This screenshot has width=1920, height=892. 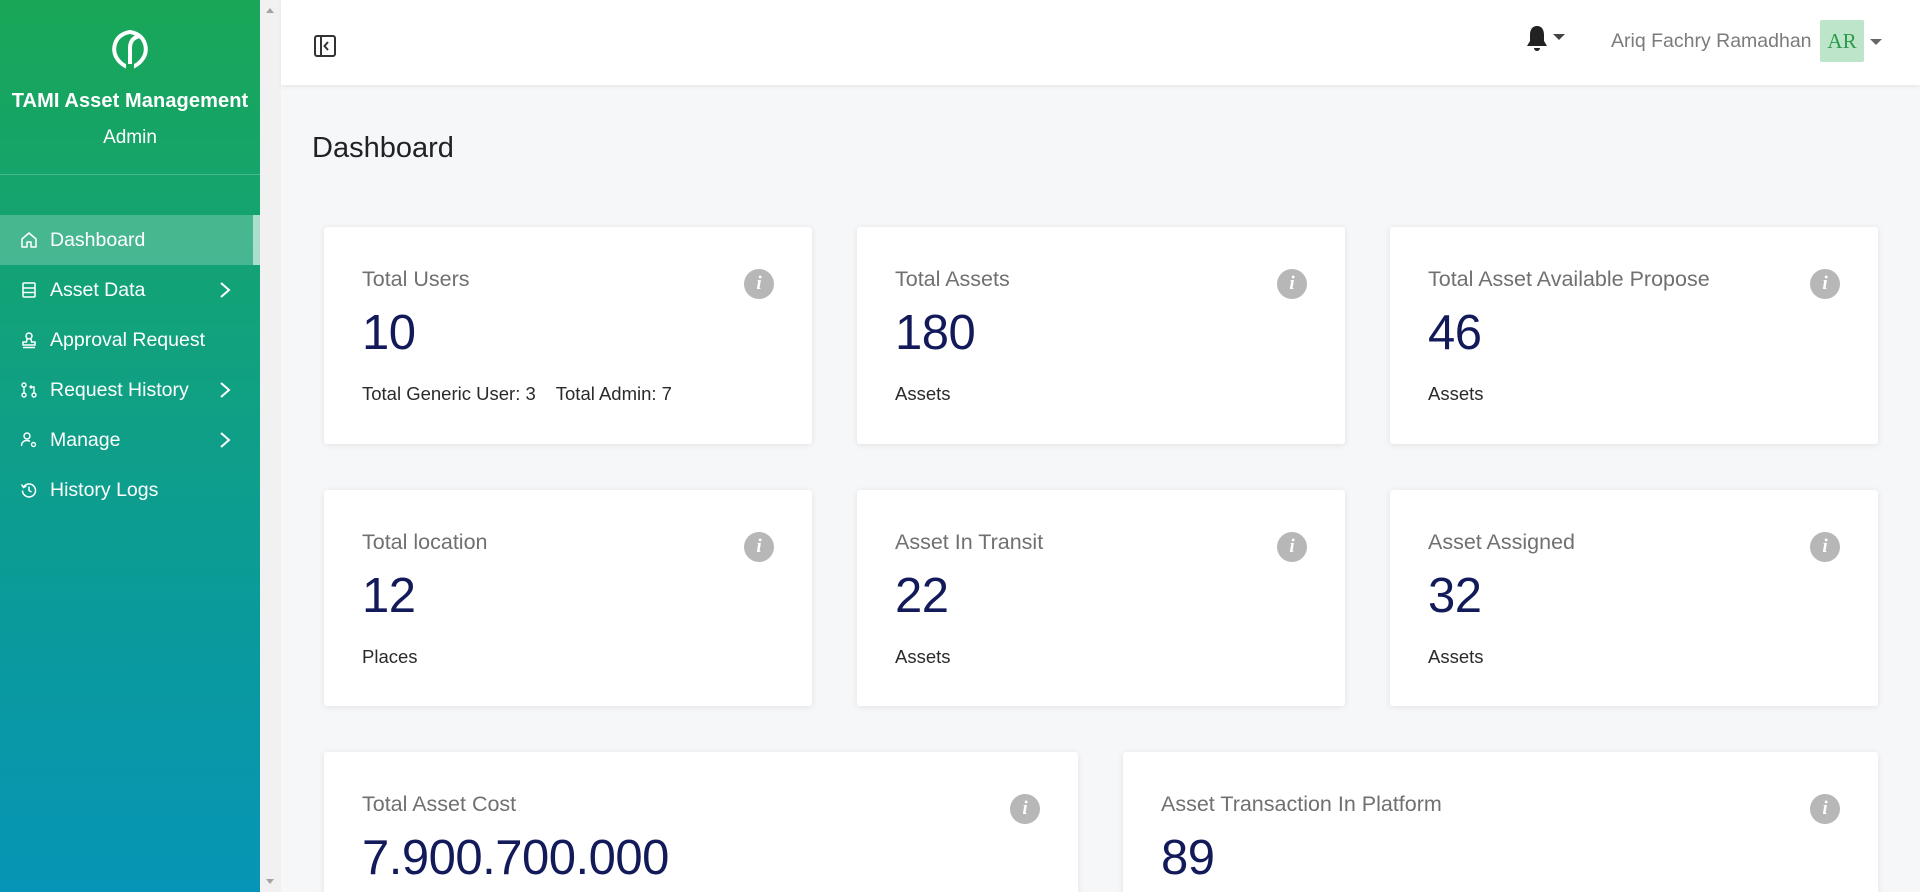 What do you see at coordinates (383, 148) in the screenshot?
I see `page-title: Dashboard` at bounding box center [383, 148].